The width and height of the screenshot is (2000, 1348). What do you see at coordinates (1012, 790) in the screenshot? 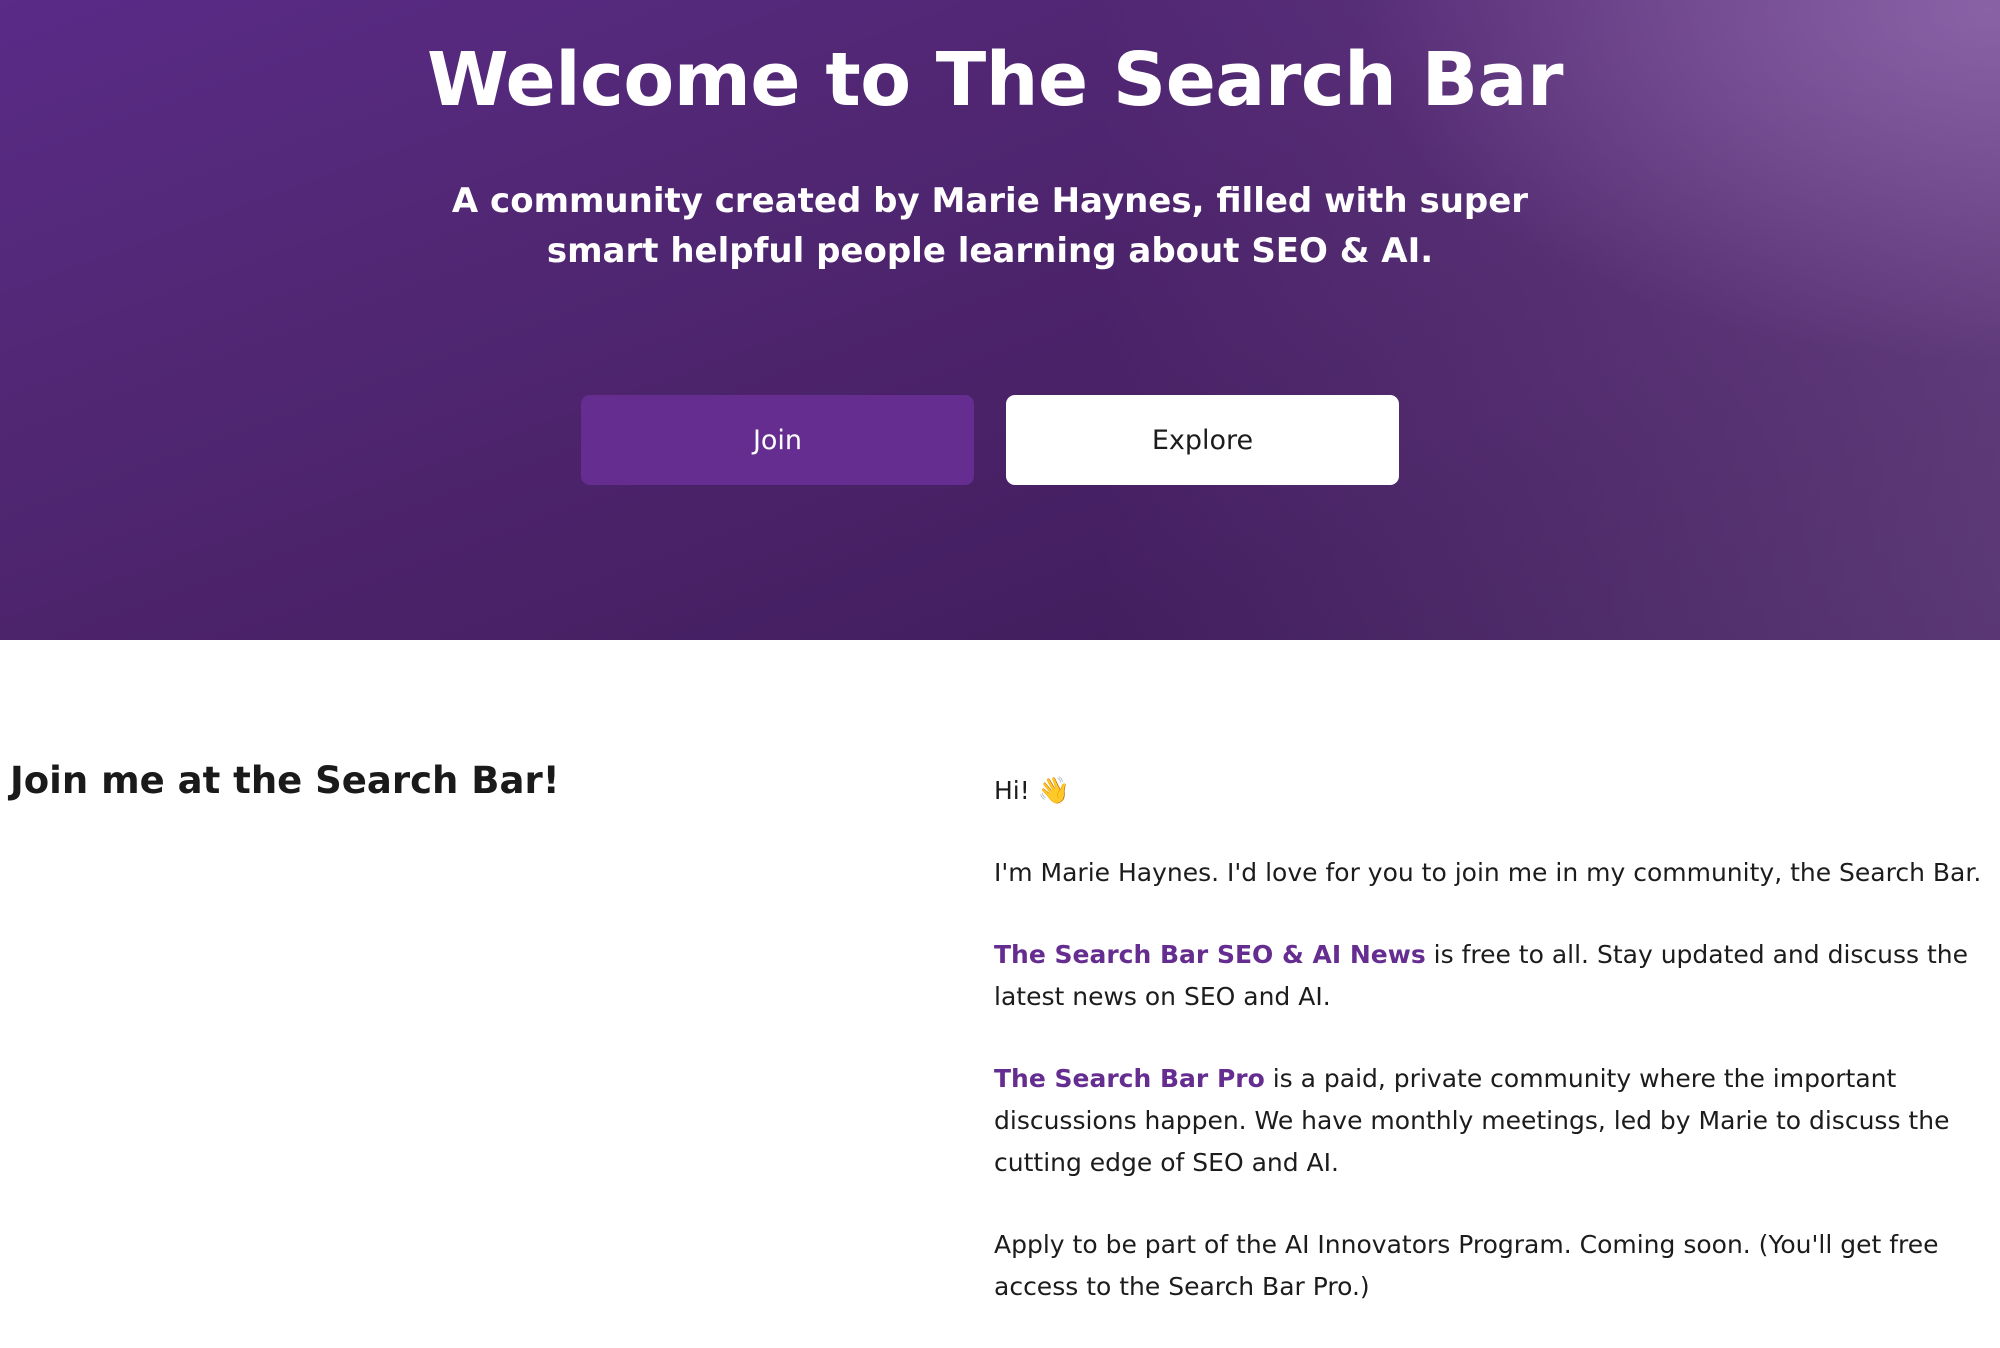
I see `greeting-text: Hi!` at bounding box center [1012, 790].